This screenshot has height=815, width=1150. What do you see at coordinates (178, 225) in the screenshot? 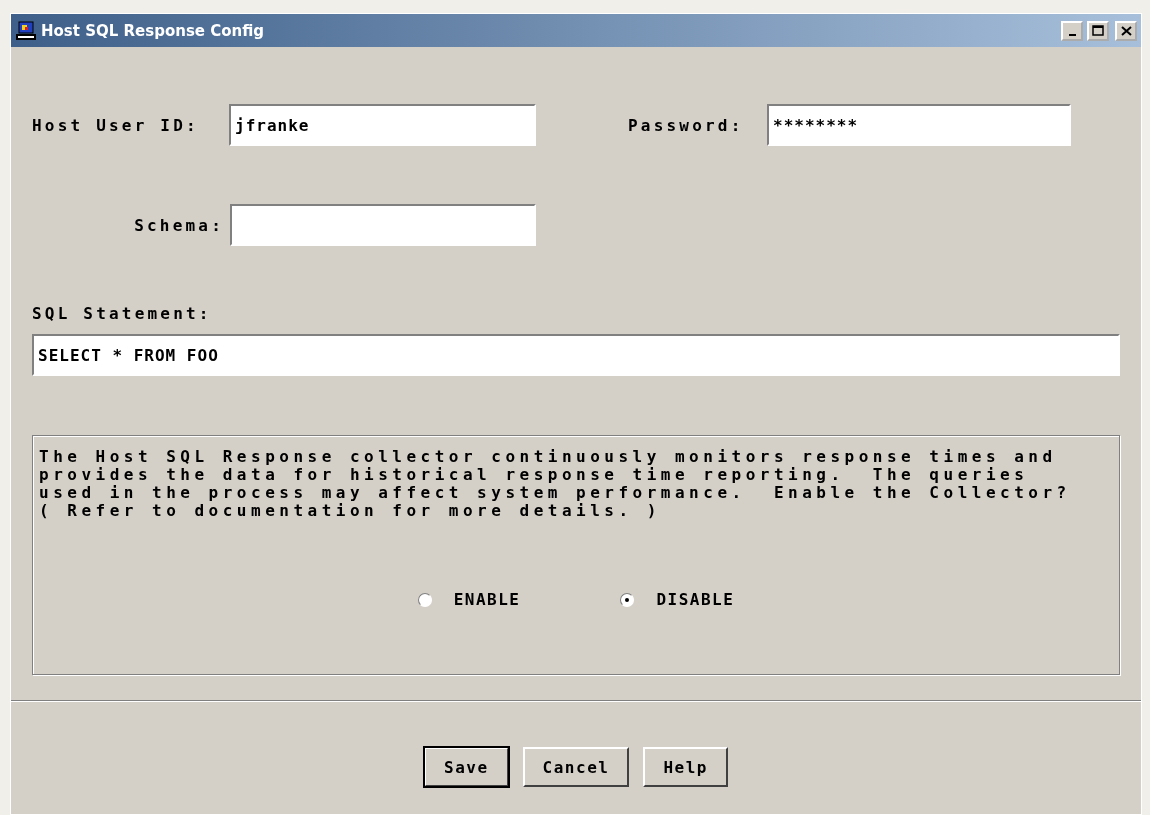
I see `field-label: Schema:` at bounding box center [178, 225].